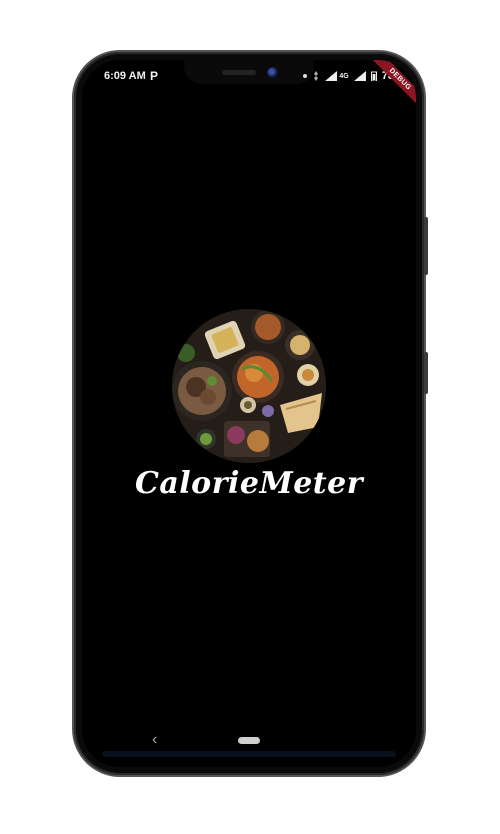 Image resolution: width=500 pixels, height=834 pixels. I want to click on network-label: 4G, so click(344, 76).